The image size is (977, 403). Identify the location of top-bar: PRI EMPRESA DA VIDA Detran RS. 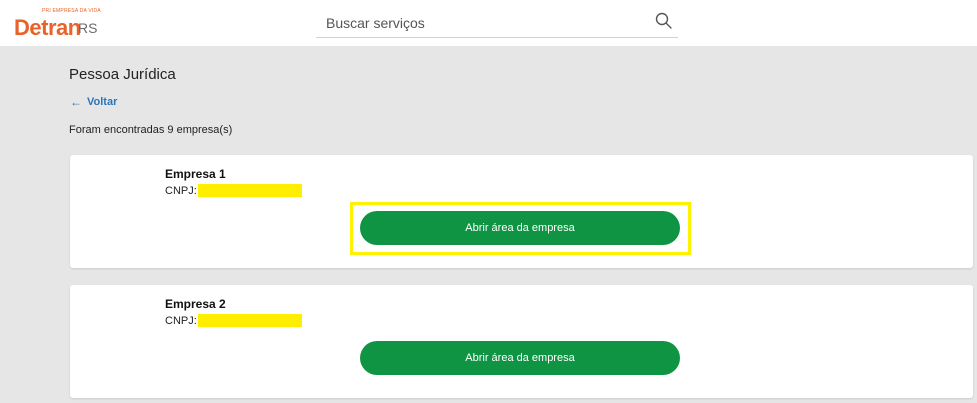
(488, 23).